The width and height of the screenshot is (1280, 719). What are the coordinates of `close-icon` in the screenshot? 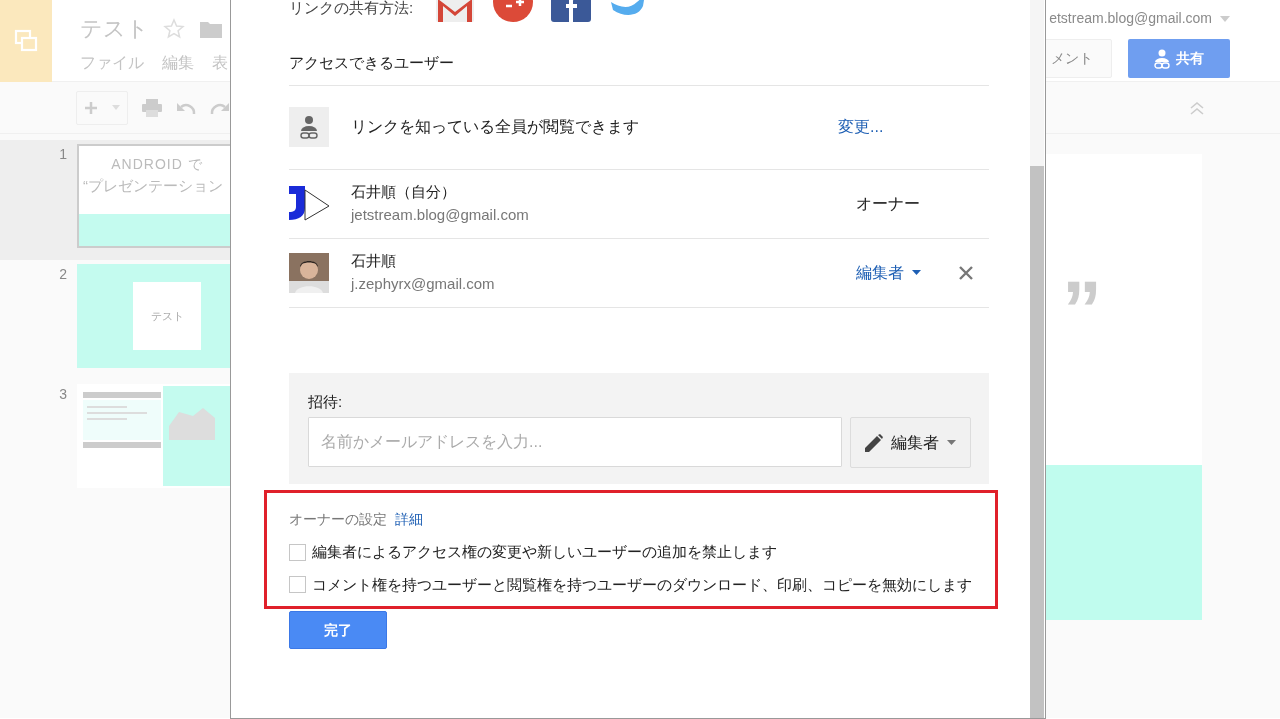 It's located at (966, 273).